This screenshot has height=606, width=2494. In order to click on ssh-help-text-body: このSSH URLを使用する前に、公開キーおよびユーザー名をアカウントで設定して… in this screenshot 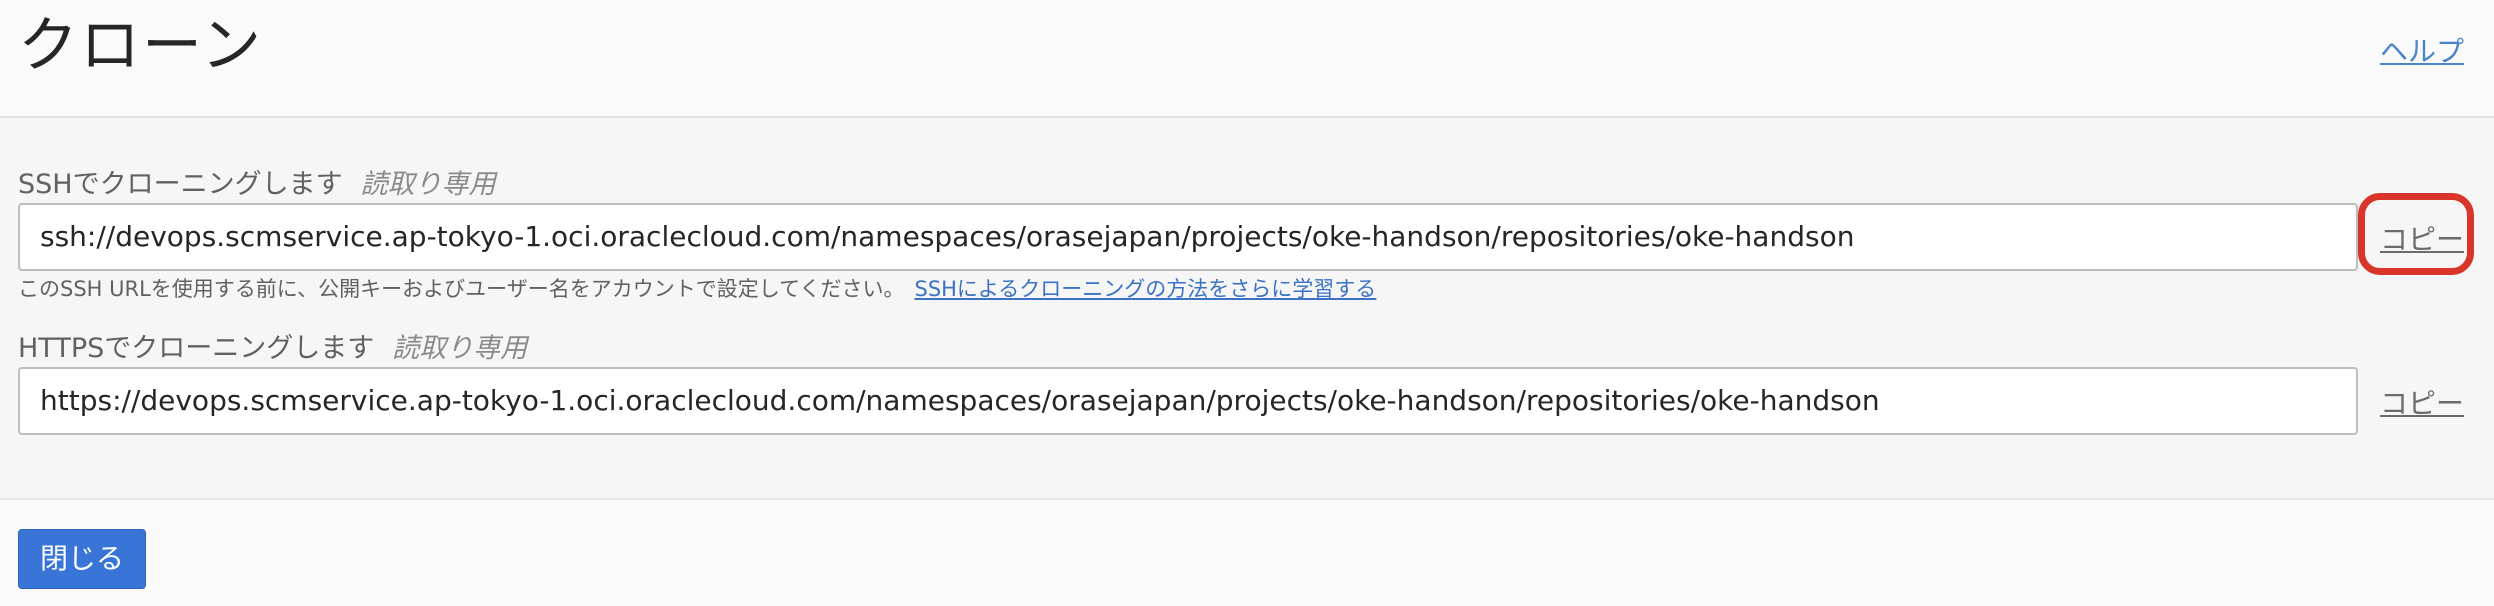, I will do `click(461, 289)`.